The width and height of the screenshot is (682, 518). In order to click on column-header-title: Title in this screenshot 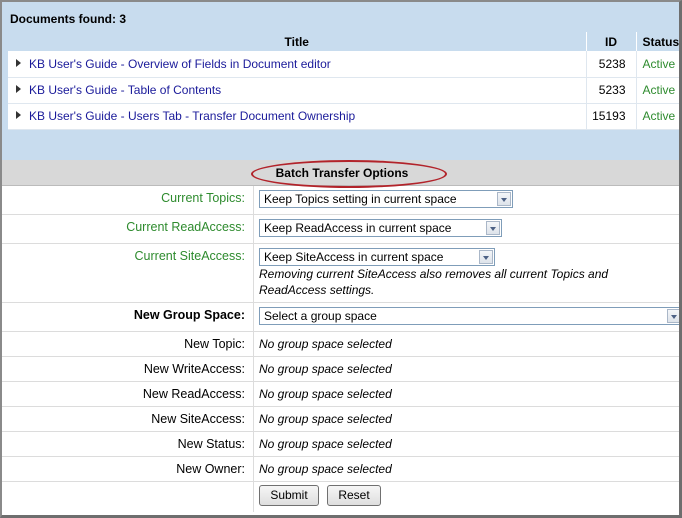, I will do `click(297, 41)`.